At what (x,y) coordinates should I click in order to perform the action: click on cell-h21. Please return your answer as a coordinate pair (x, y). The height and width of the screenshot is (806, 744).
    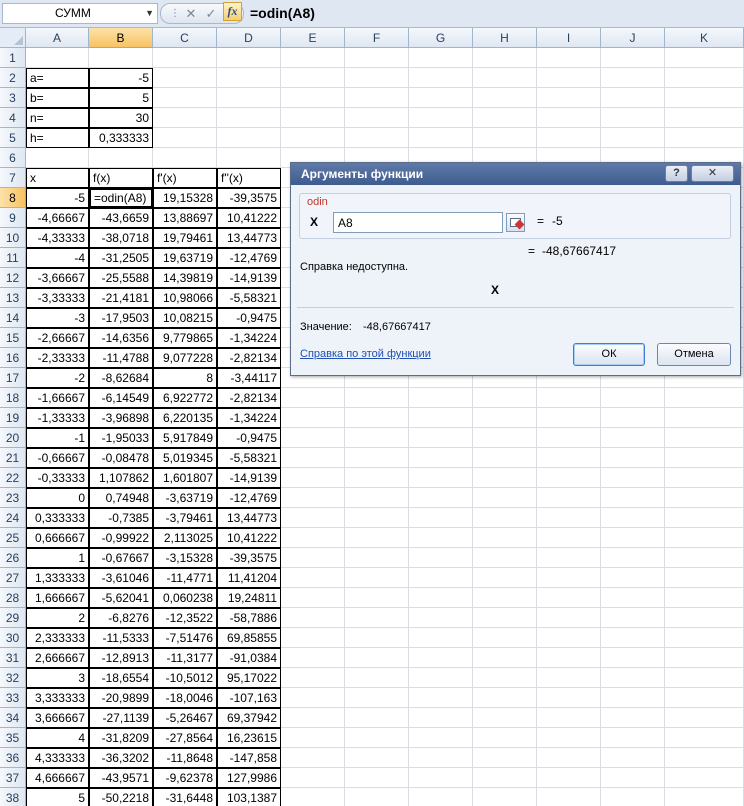
    Looking at the image, I should click on (505, 458).